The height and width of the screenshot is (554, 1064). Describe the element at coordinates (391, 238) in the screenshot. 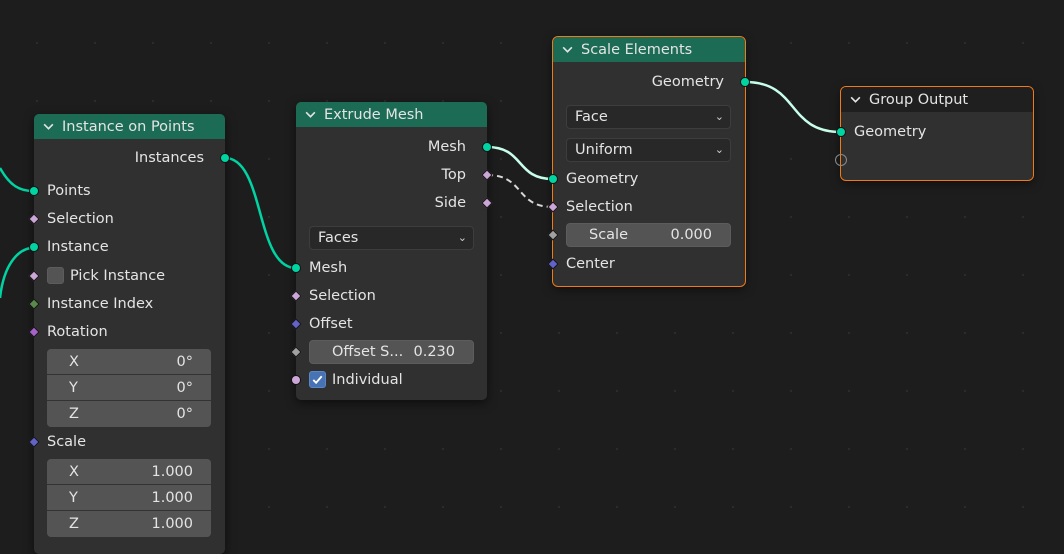

I see `mode-dropdown: Faces ⌄` at that location.